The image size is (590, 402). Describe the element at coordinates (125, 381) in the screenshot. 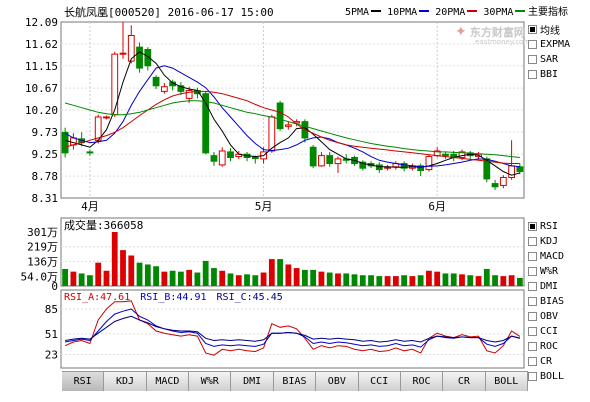

I see `tab-kdj: KDJ` at that location.